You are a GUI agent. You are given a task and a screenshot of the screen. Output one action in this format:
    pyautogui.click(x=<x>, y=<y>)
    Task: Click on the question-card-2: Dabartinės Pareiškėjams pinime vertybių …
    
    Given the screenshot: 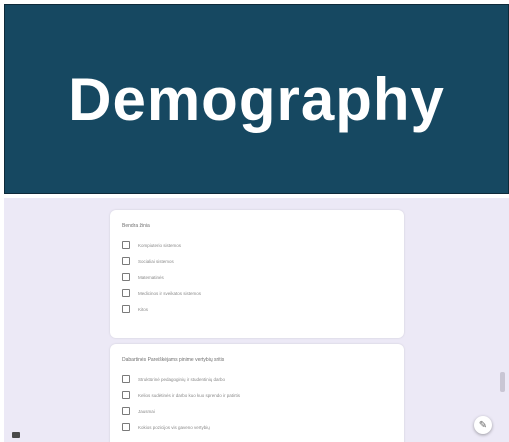 What is the action you would take?
    pyautogui.click(x=257, y=393)
    